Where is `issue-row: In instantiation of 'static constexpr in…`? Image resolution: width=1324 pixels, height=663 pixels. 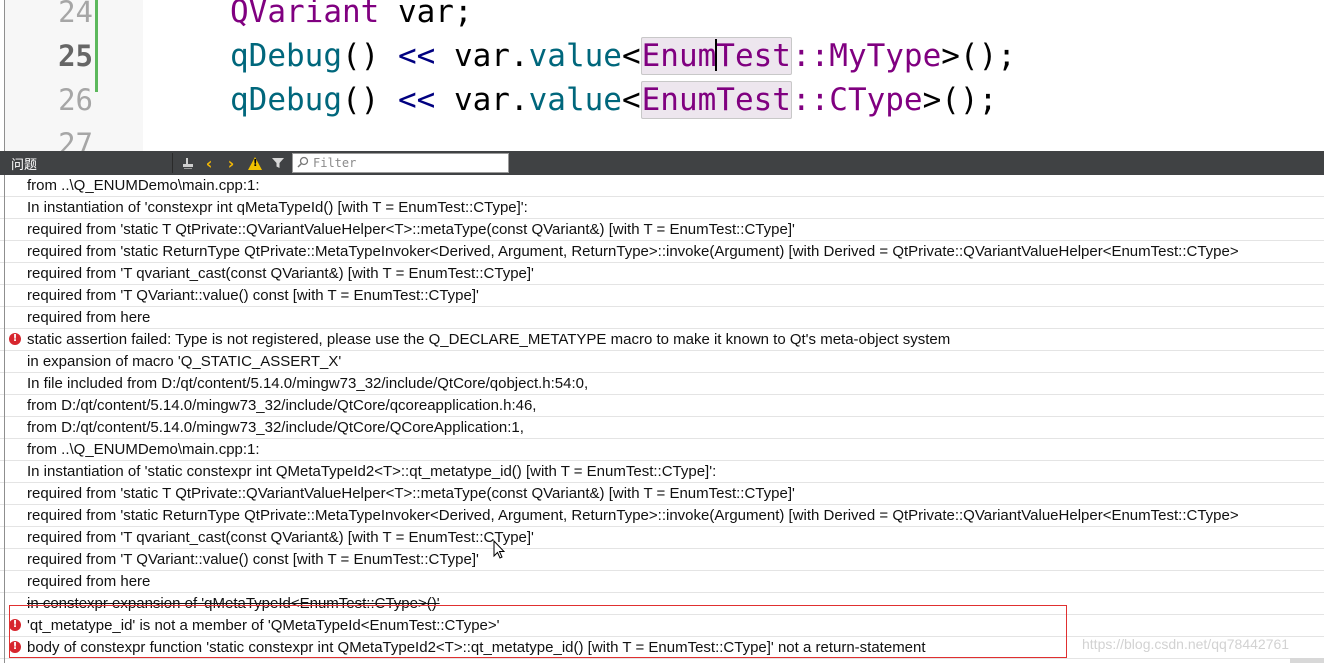
issue-row: In instantiation of 'static constexpr in… is located at coordinates (662, 472).